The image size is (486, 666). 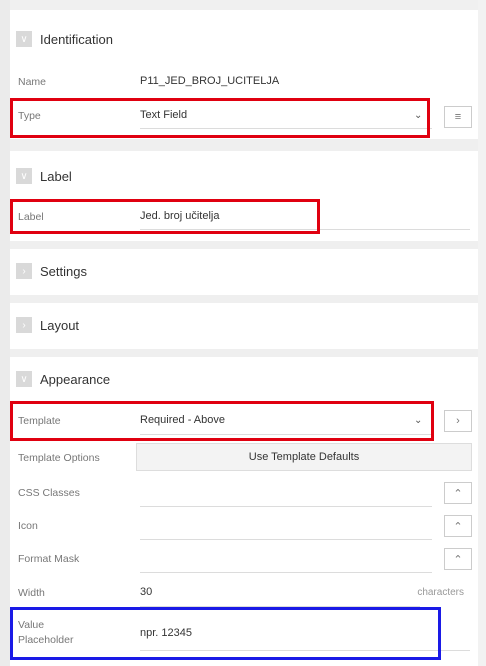 What do you see at coordinates (220, 118) in the screenshot?
I see `highlight-type` at bounding box center [220, 118].